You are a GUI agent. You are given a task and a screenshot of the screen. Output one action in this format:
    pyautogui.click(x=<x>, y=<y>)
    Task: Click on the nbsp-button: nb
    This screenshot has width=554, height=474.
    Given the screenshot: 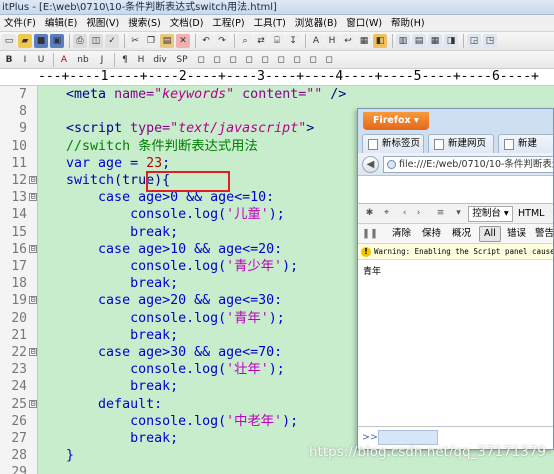 What is the action you would take?
    pyautogui.click(x=83, y=60)
    